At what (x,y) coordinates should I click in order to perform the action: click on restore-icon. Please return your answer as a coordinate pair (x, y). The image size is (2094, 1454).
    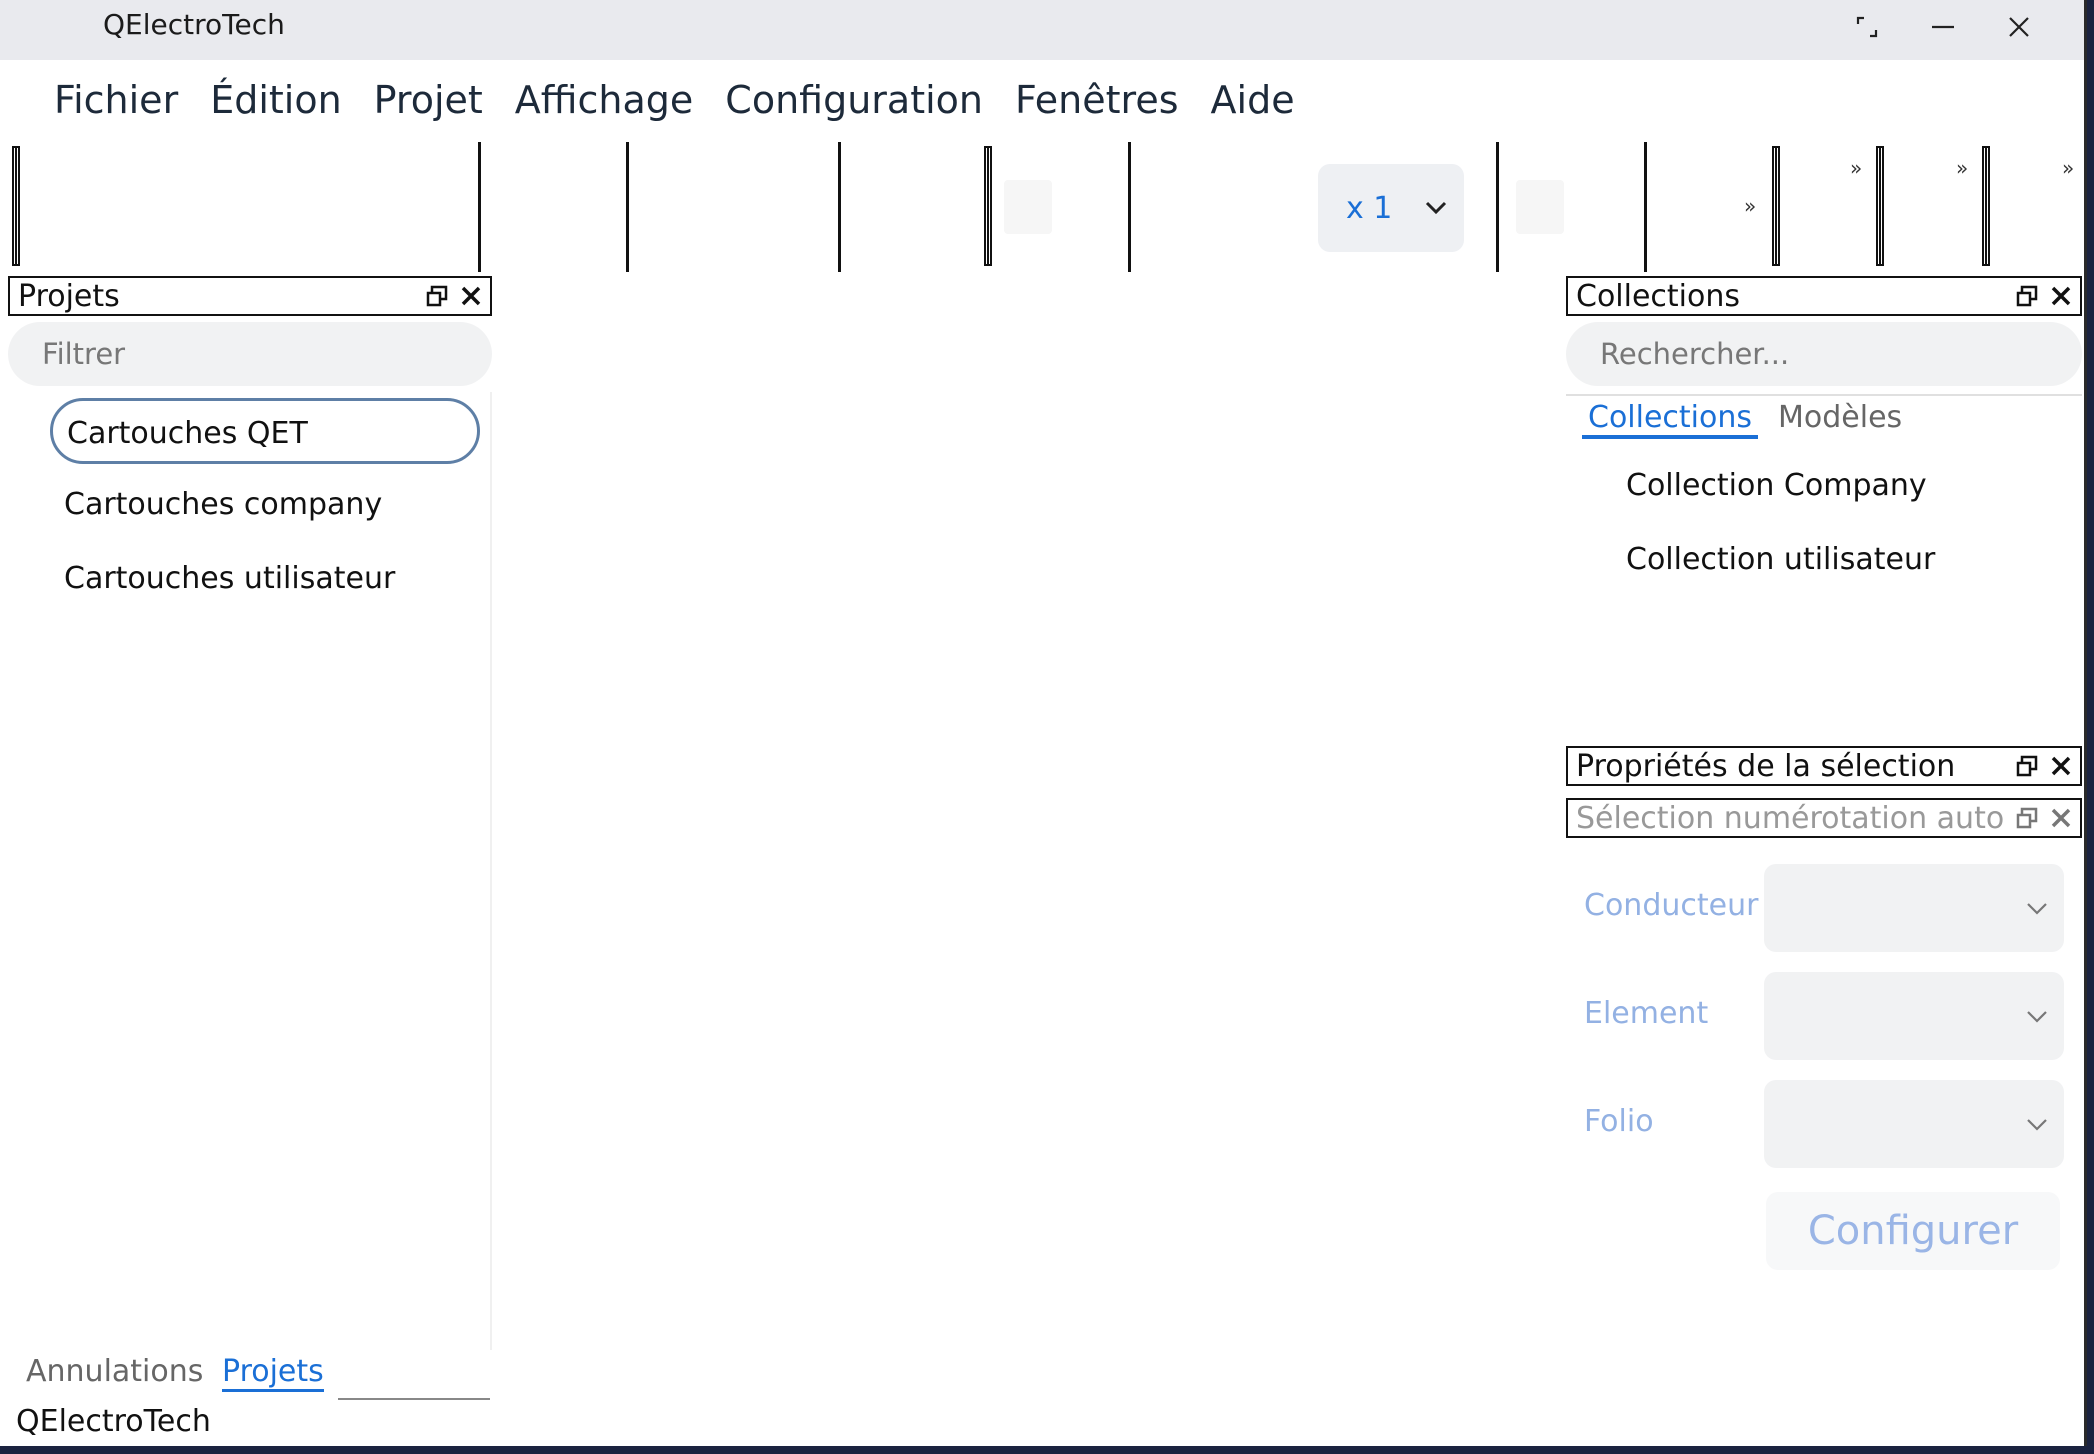
    Looking at the image, I should click on (1867, 27).